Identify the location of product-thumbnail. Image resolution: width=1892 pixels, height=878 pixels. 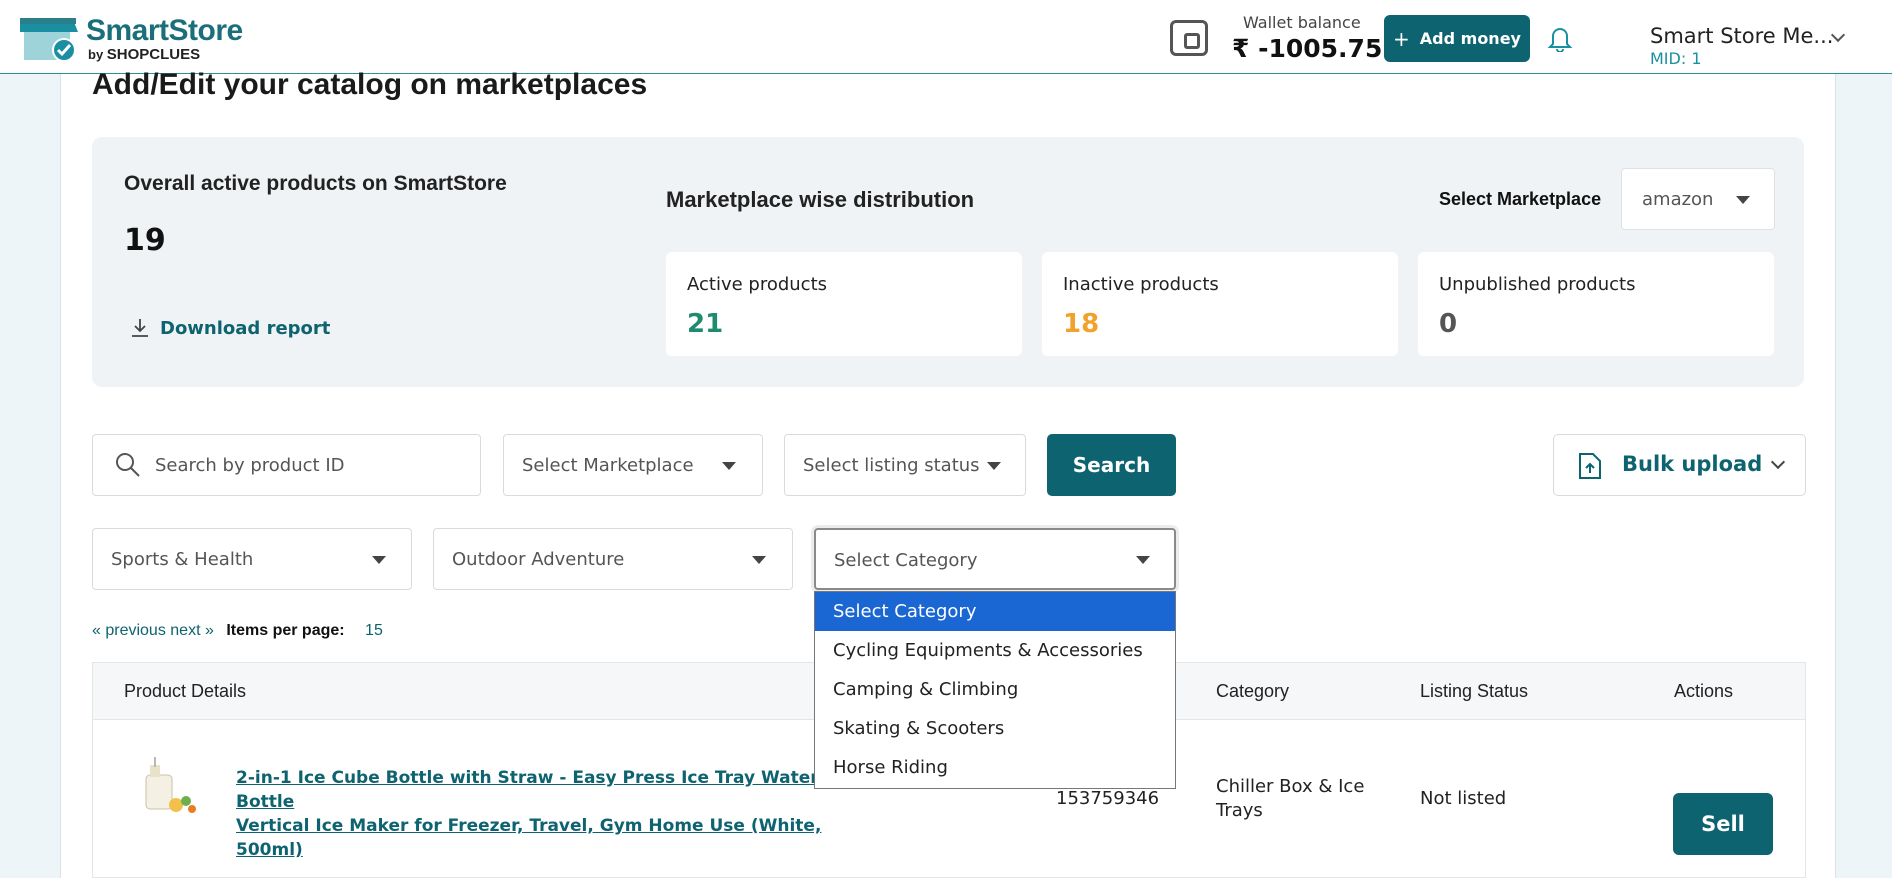
(169, 787).